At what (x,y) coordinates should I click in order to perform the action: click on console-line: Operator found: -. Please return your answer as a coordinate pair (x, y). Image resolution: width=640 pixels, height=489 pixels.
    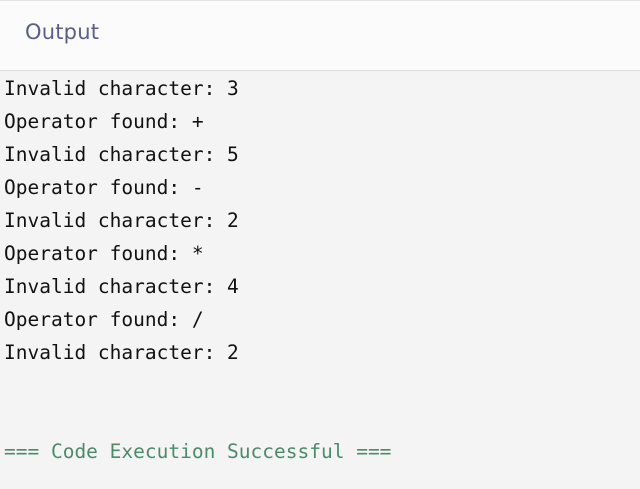
    Looking at the image, I should click on (104, 187).